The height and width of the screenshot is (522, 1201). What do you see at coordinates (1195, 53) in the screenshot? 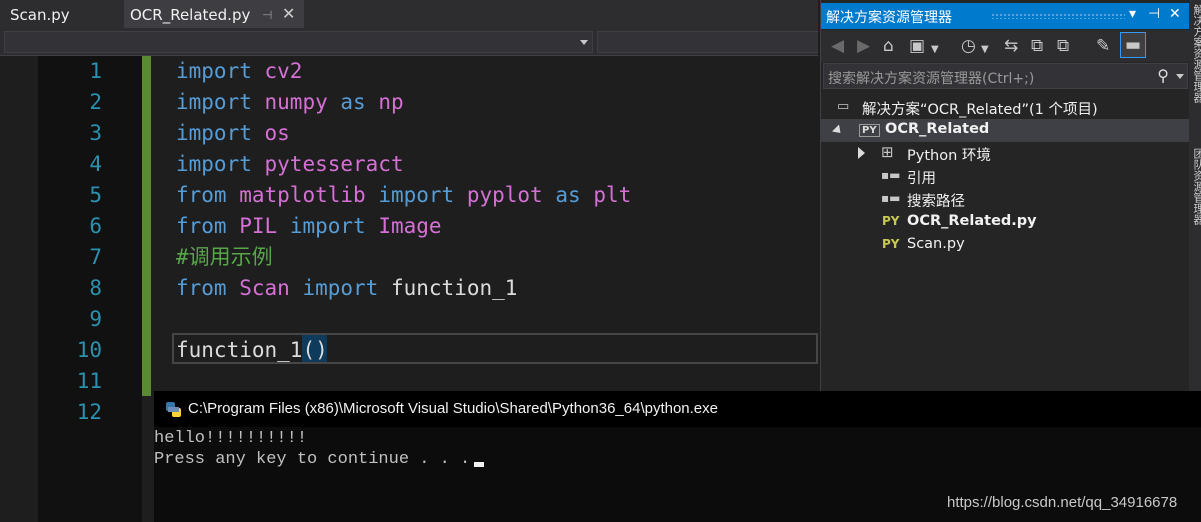
I see `side-tab-solution-explorer: 解决方案资源管理器` at bounding box center [1195, 53].